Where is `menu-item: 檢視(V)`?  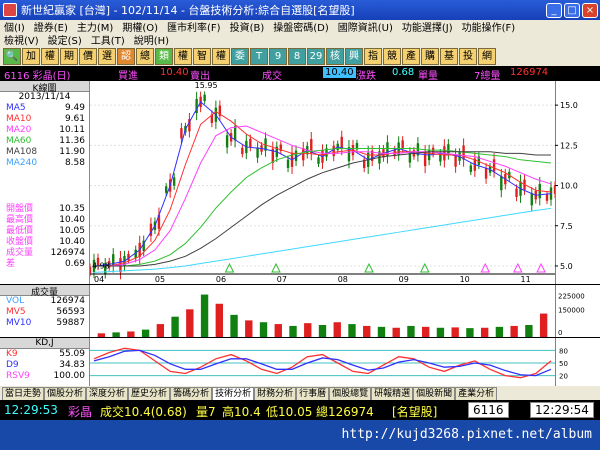 menu-item: 檢視(V) is located at coordinates (21, 39).